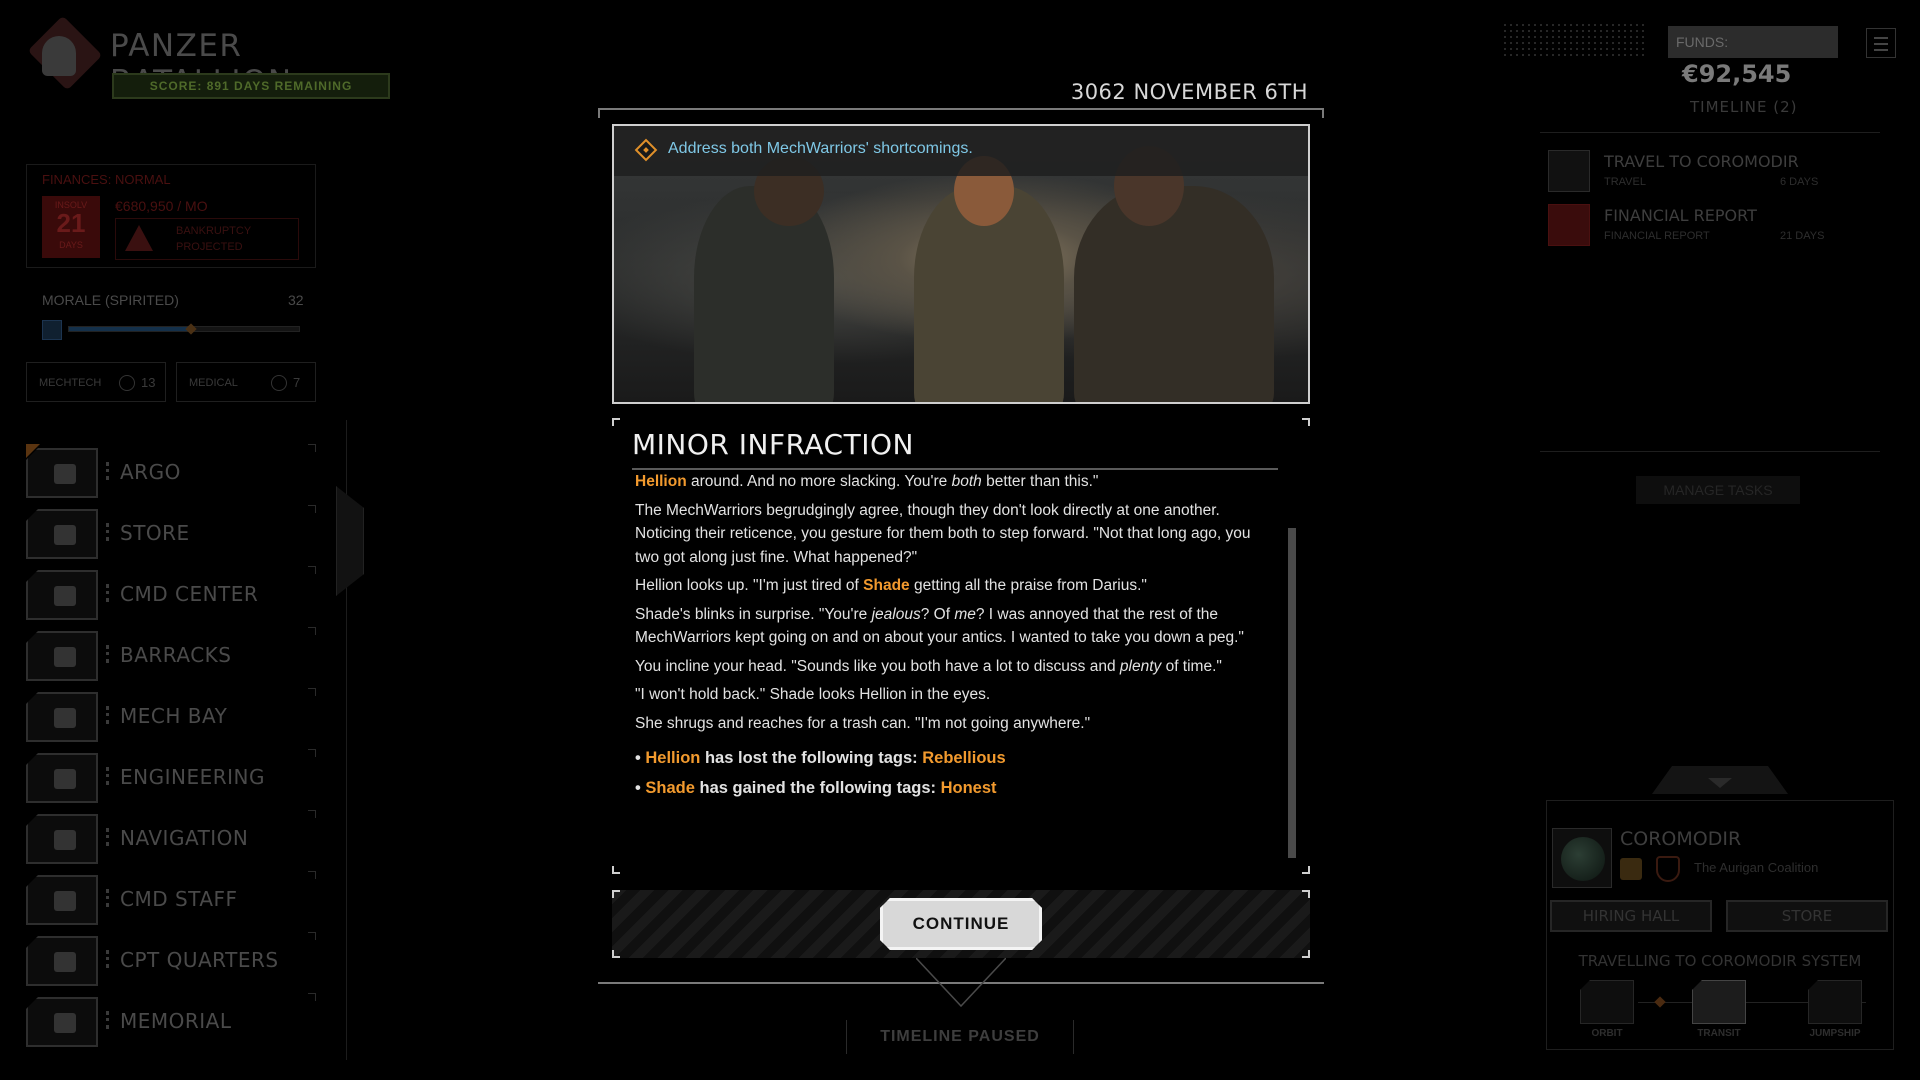 The height and width of the screenshot is (1080, 1920). I want to click on timeline-paused: TIMELINE PAUSED, so click(960, 1037).